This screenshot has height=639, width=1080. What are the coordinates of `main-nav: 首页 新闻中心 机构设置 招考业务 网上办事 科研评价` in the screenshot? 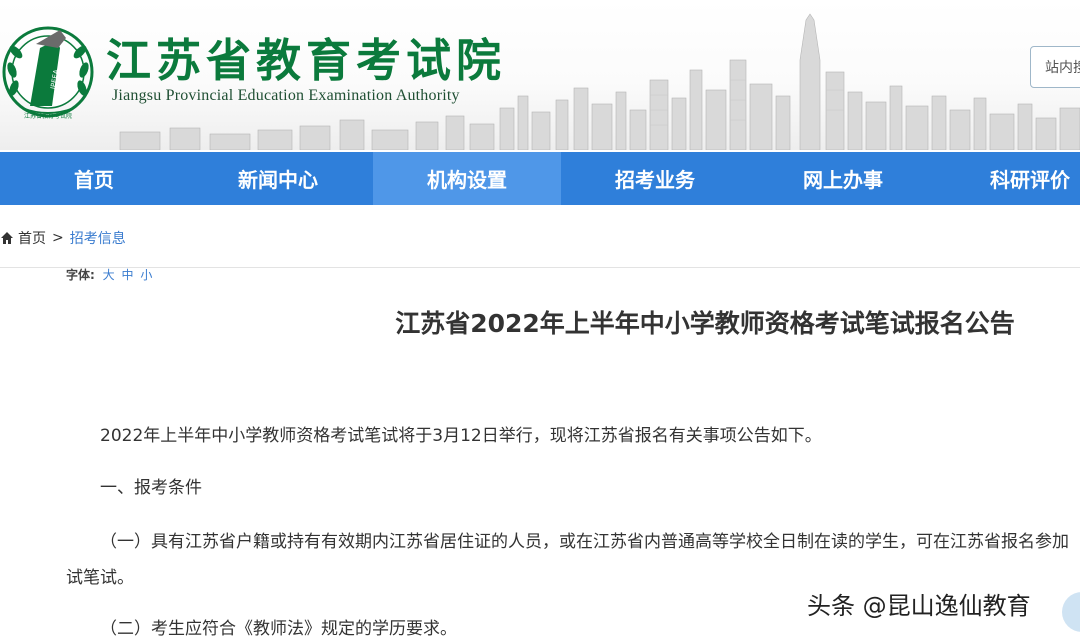 It's located at (540, 178).